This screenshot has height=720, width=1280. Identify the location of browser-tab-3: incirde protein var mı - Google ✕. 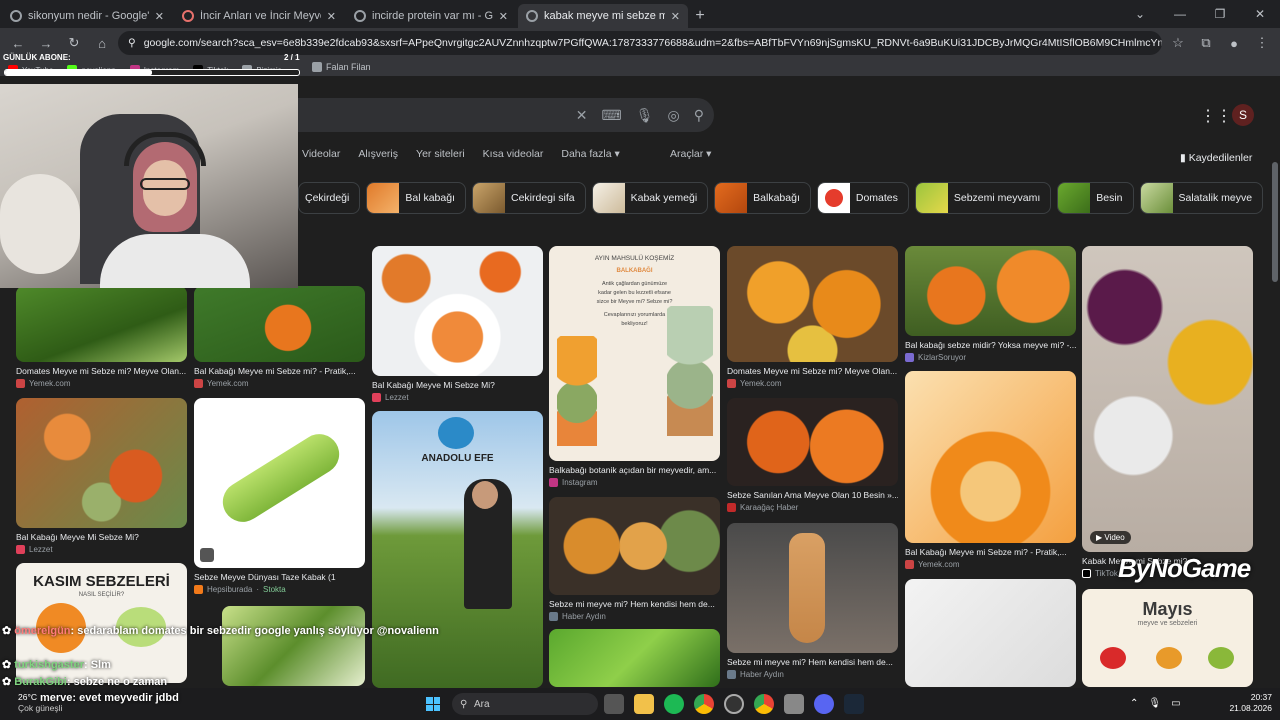
(431, 16).